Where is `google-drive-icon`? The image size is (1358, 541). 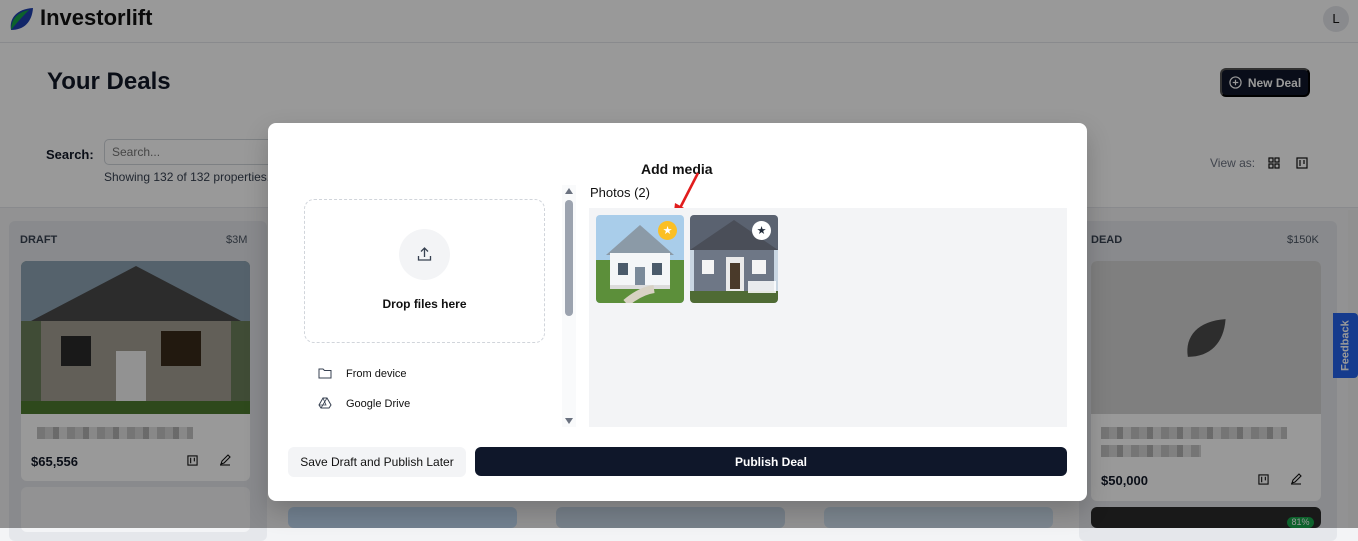
google-drive-icon is located at coordinates (325, 403).